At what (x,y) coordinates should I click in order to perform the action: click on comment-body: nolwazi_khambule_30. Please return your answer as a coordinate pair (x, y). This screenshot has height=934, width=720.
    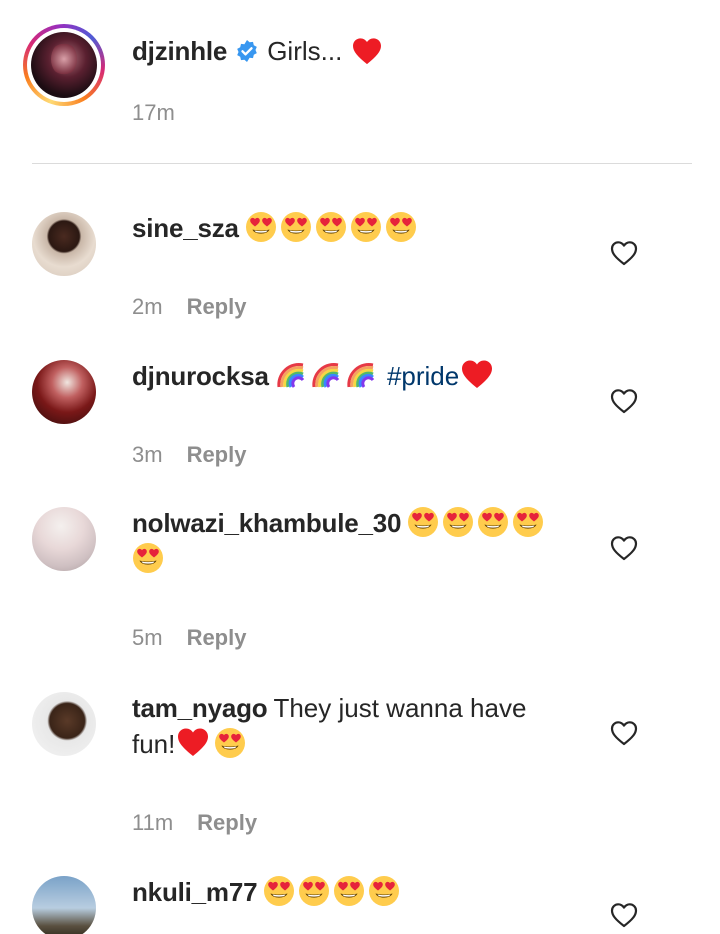
    Looking at the image, I should click on (352, 541).